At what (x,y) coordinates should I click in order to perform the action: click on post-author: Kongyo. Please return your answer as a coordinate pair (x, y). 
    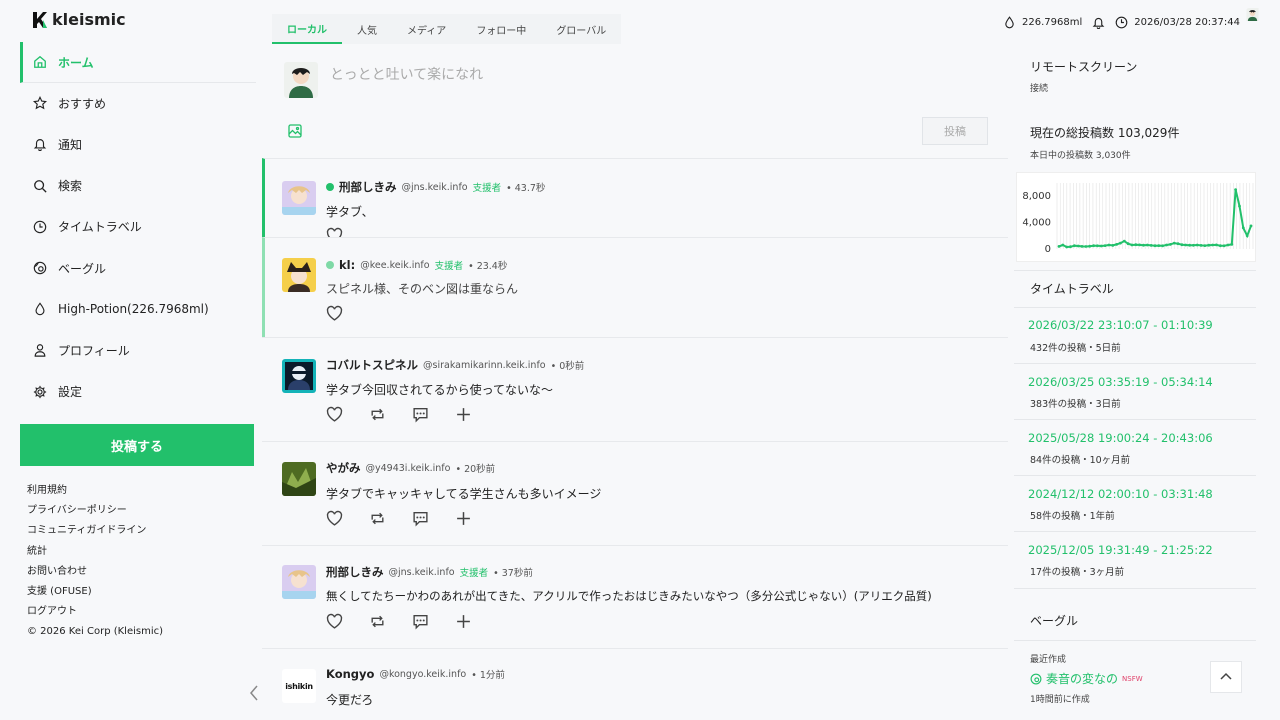
    Looking at the image, I should click on (350, 674).